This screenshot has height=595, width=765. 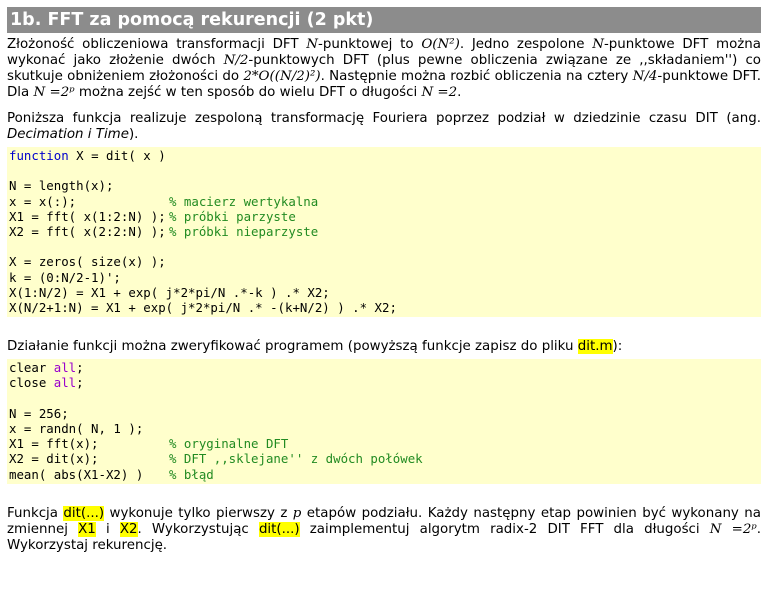 I want to click on variable-highlight: X2, so click(x=128, y=529).